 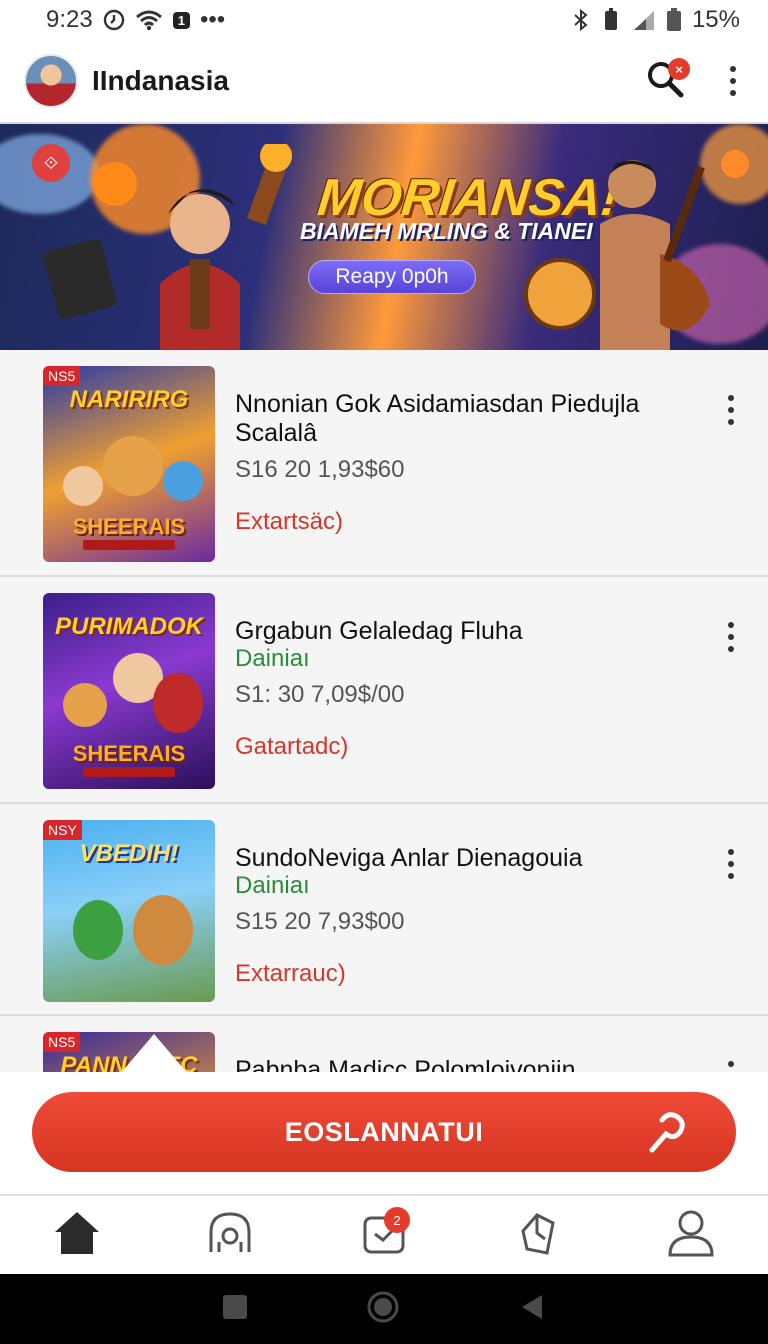 I want to click on battery-icon, so click(x=674, y=20).